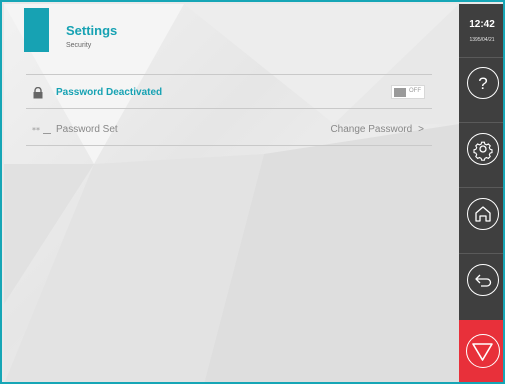 This screenshot has height=384, width=505. I want to click on change-password-link: Change Password >, so click(377, 129).